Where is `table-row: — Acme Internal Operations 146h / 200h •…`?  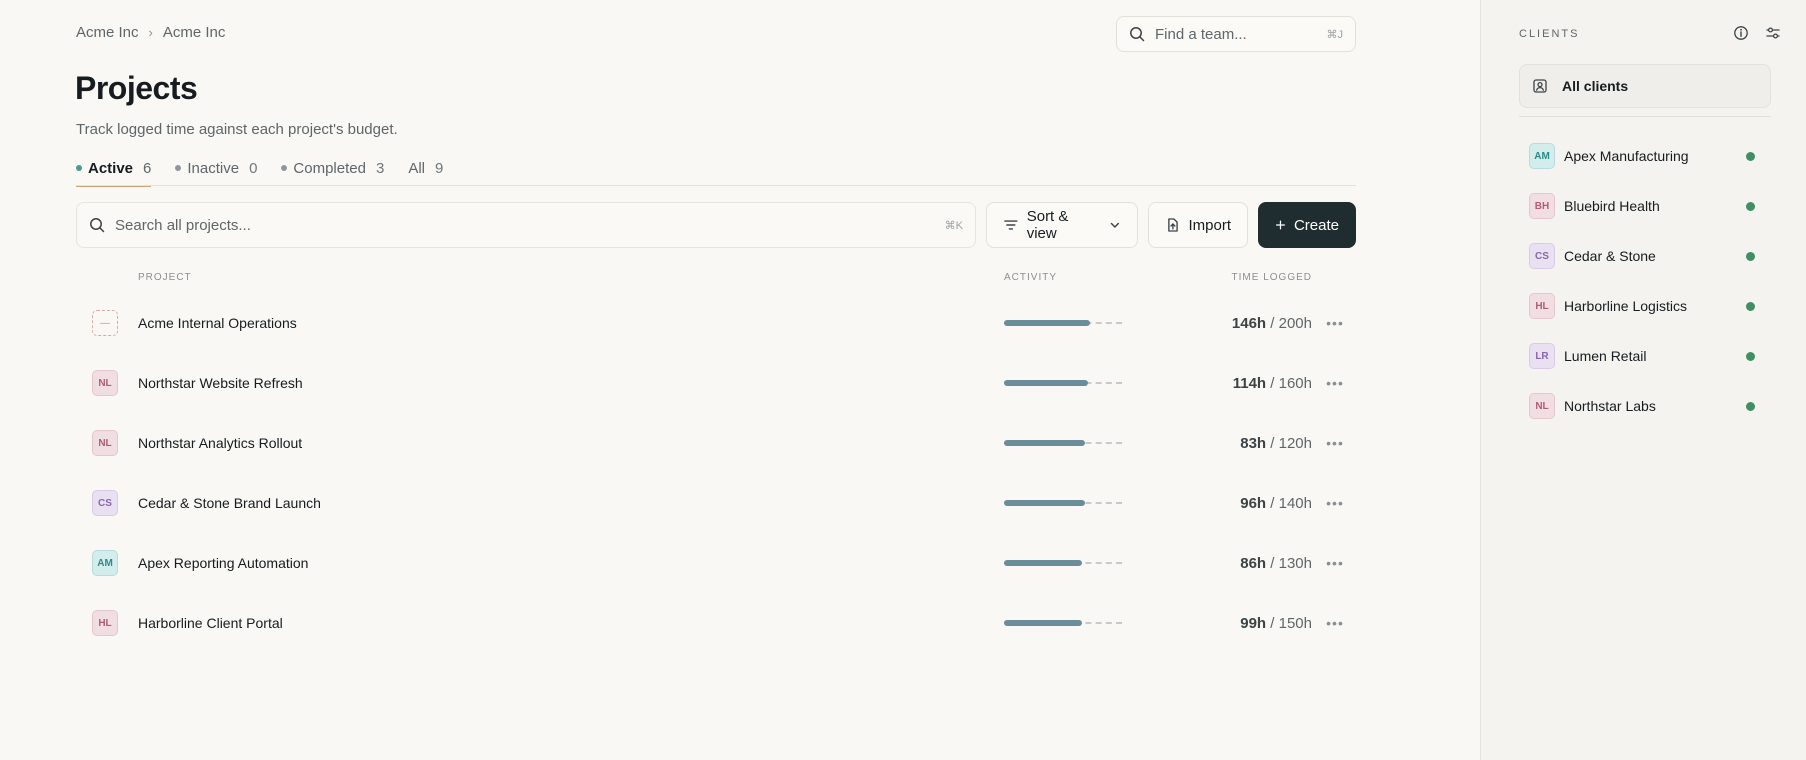
table-row: — Acme Internal Operations 146h / 200h •… is located at coordinates (716, 323).